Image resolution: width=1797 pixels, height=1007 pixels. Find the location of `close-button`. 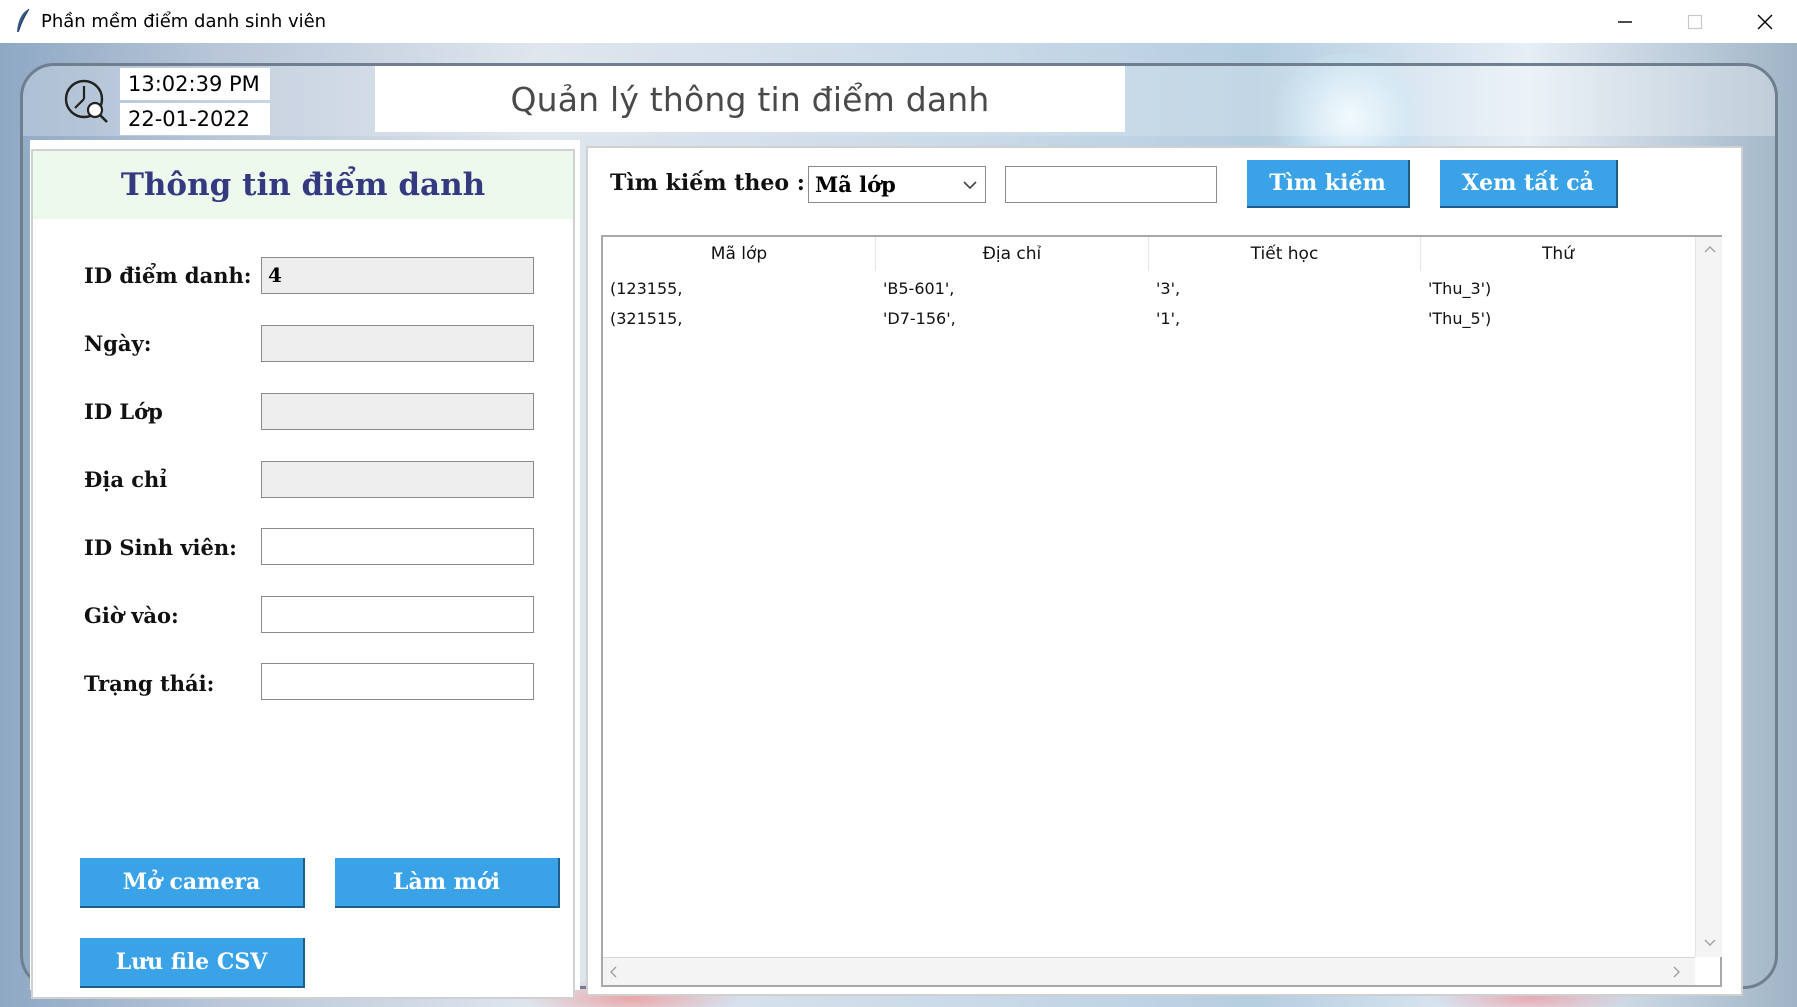

close-button is located at coordinates (1763, 21).